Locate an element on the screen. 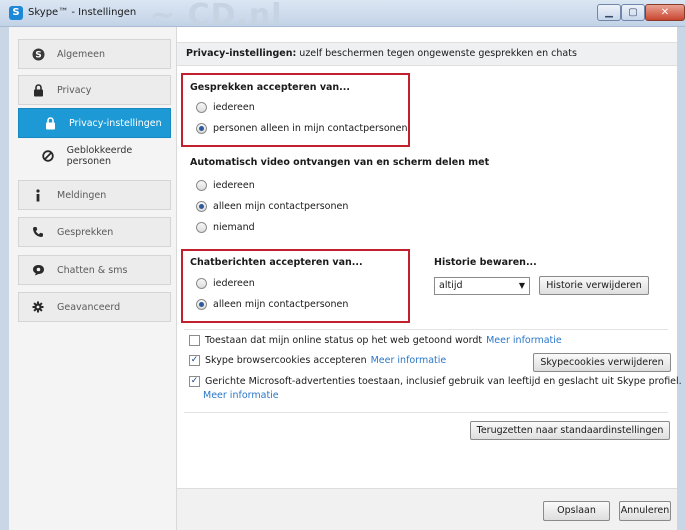  sidebar-item-label: Geavanceerd is located at coordinates (89, 307).